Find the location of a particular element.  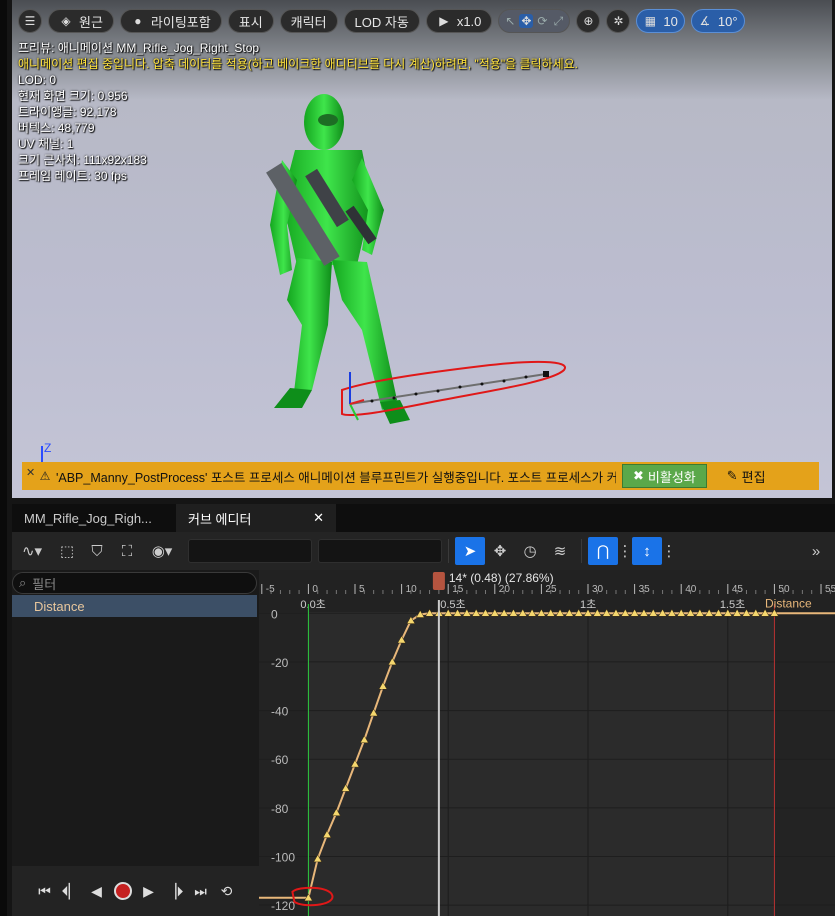

left-edge-strip is located at coordinates (3, 458).